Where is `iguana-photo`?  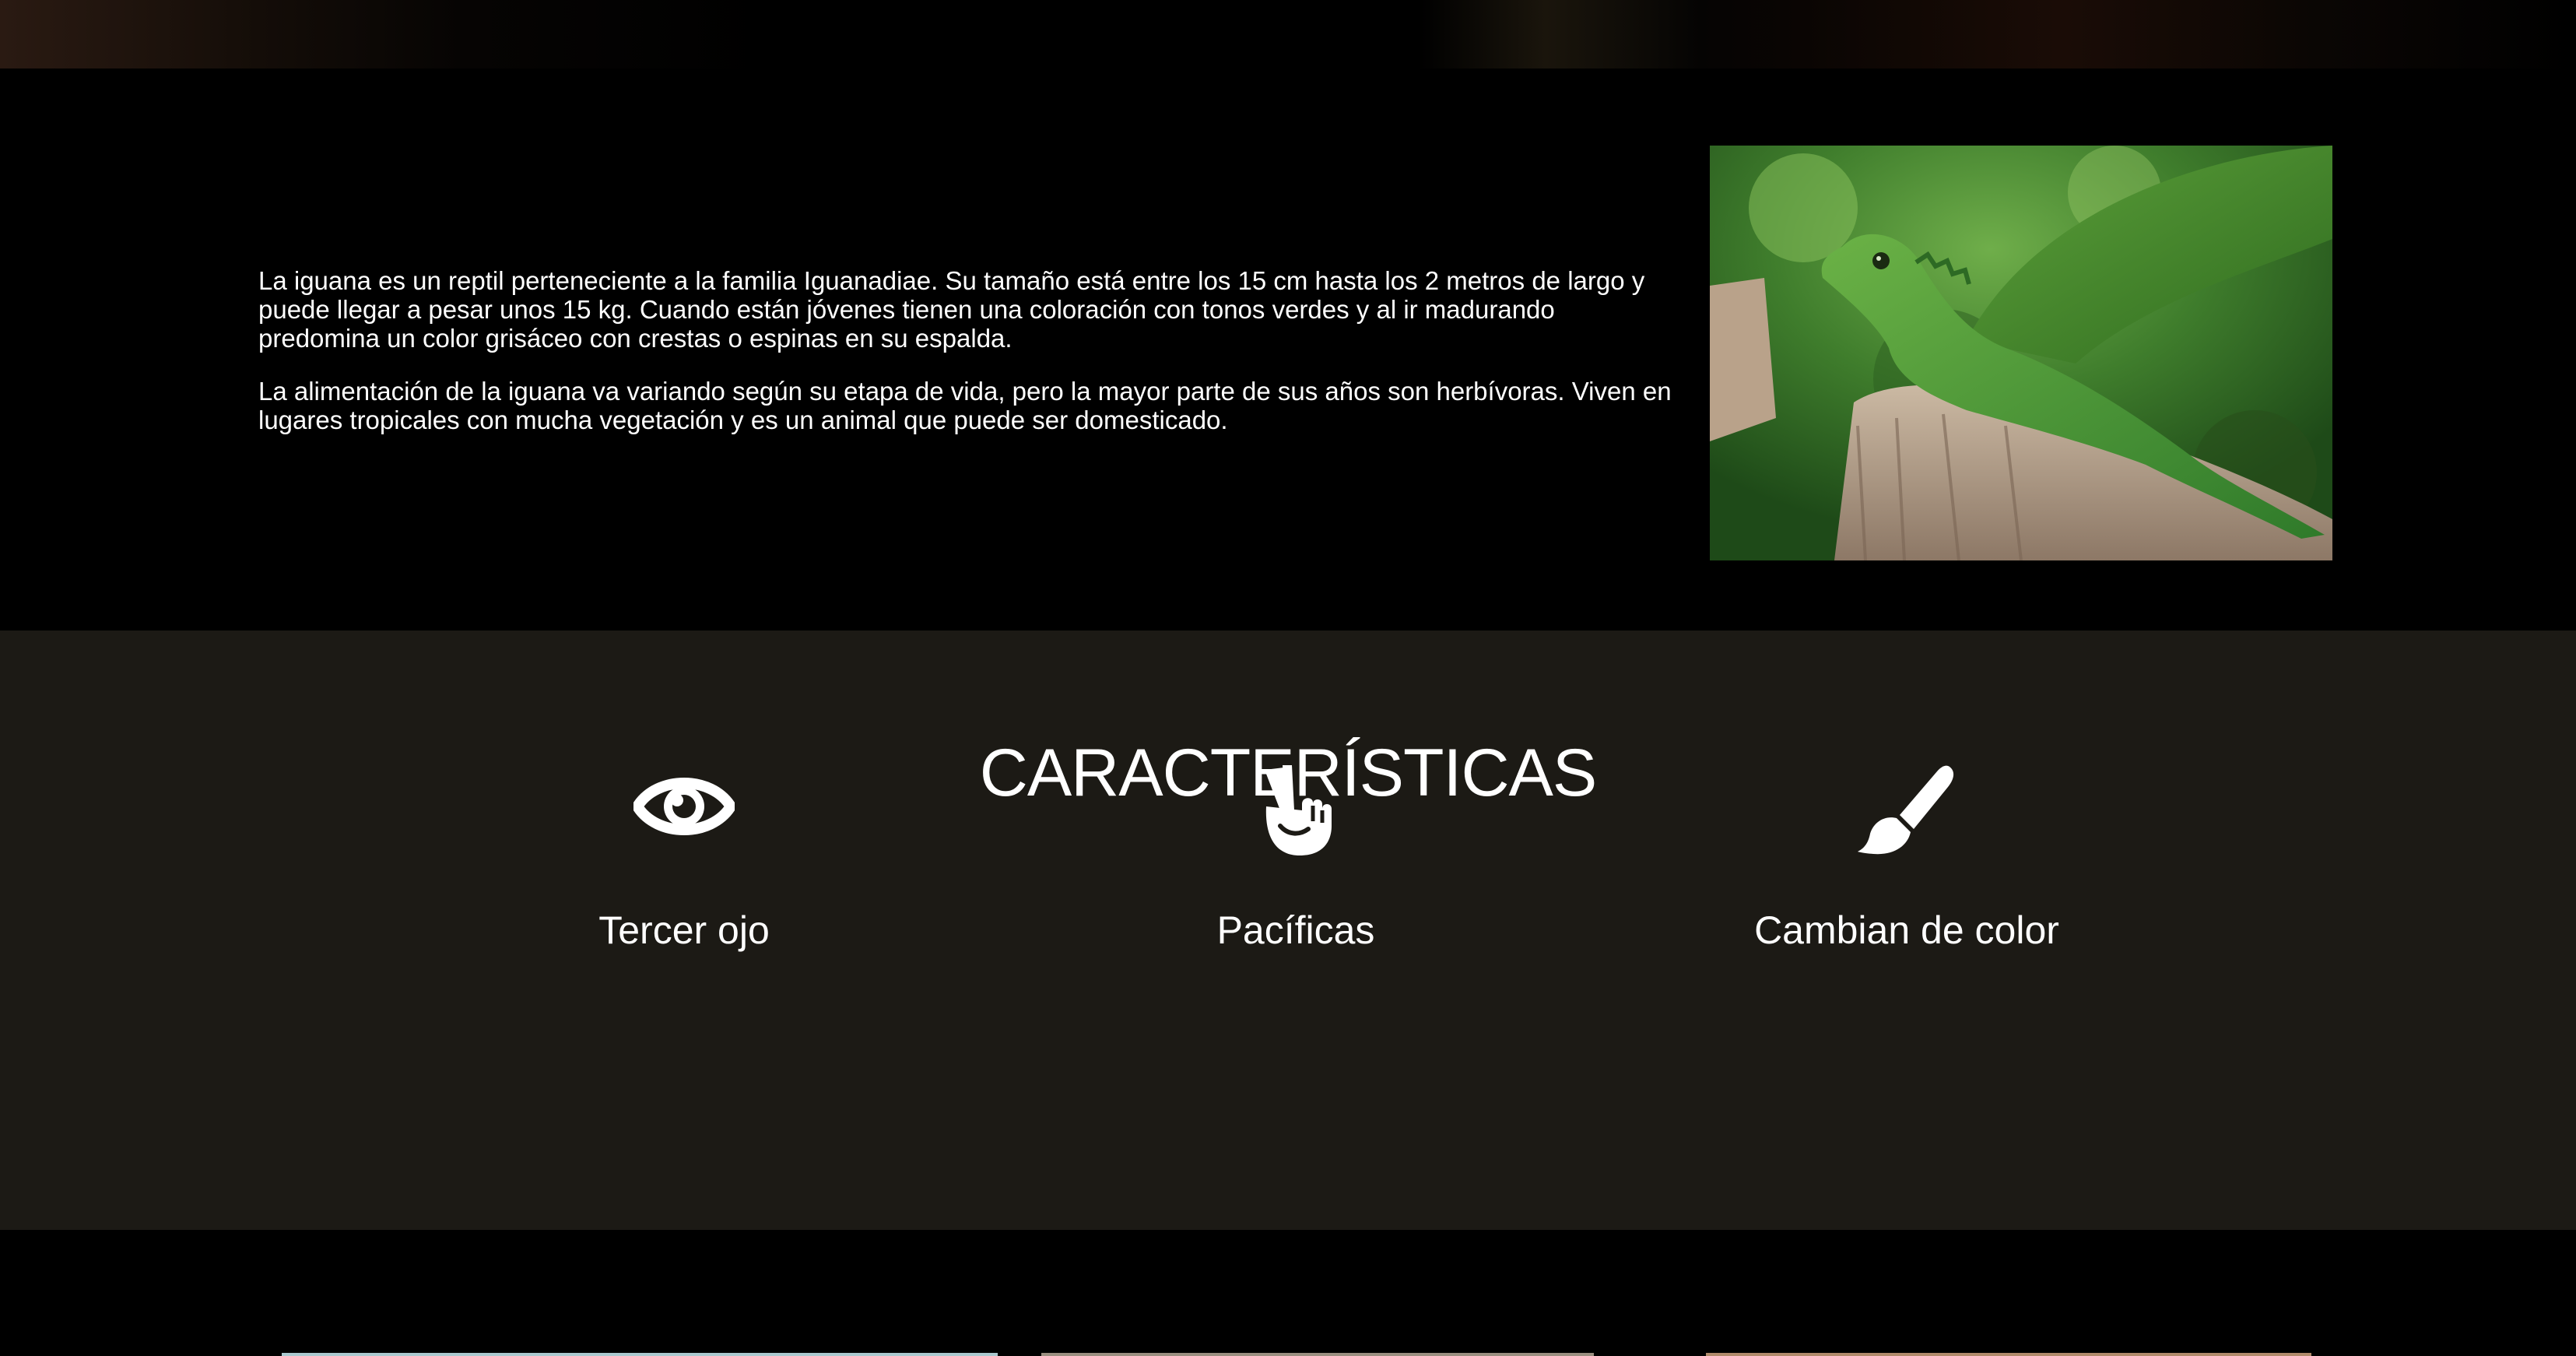 iguana-photo is located at coordinates (2021, 353).